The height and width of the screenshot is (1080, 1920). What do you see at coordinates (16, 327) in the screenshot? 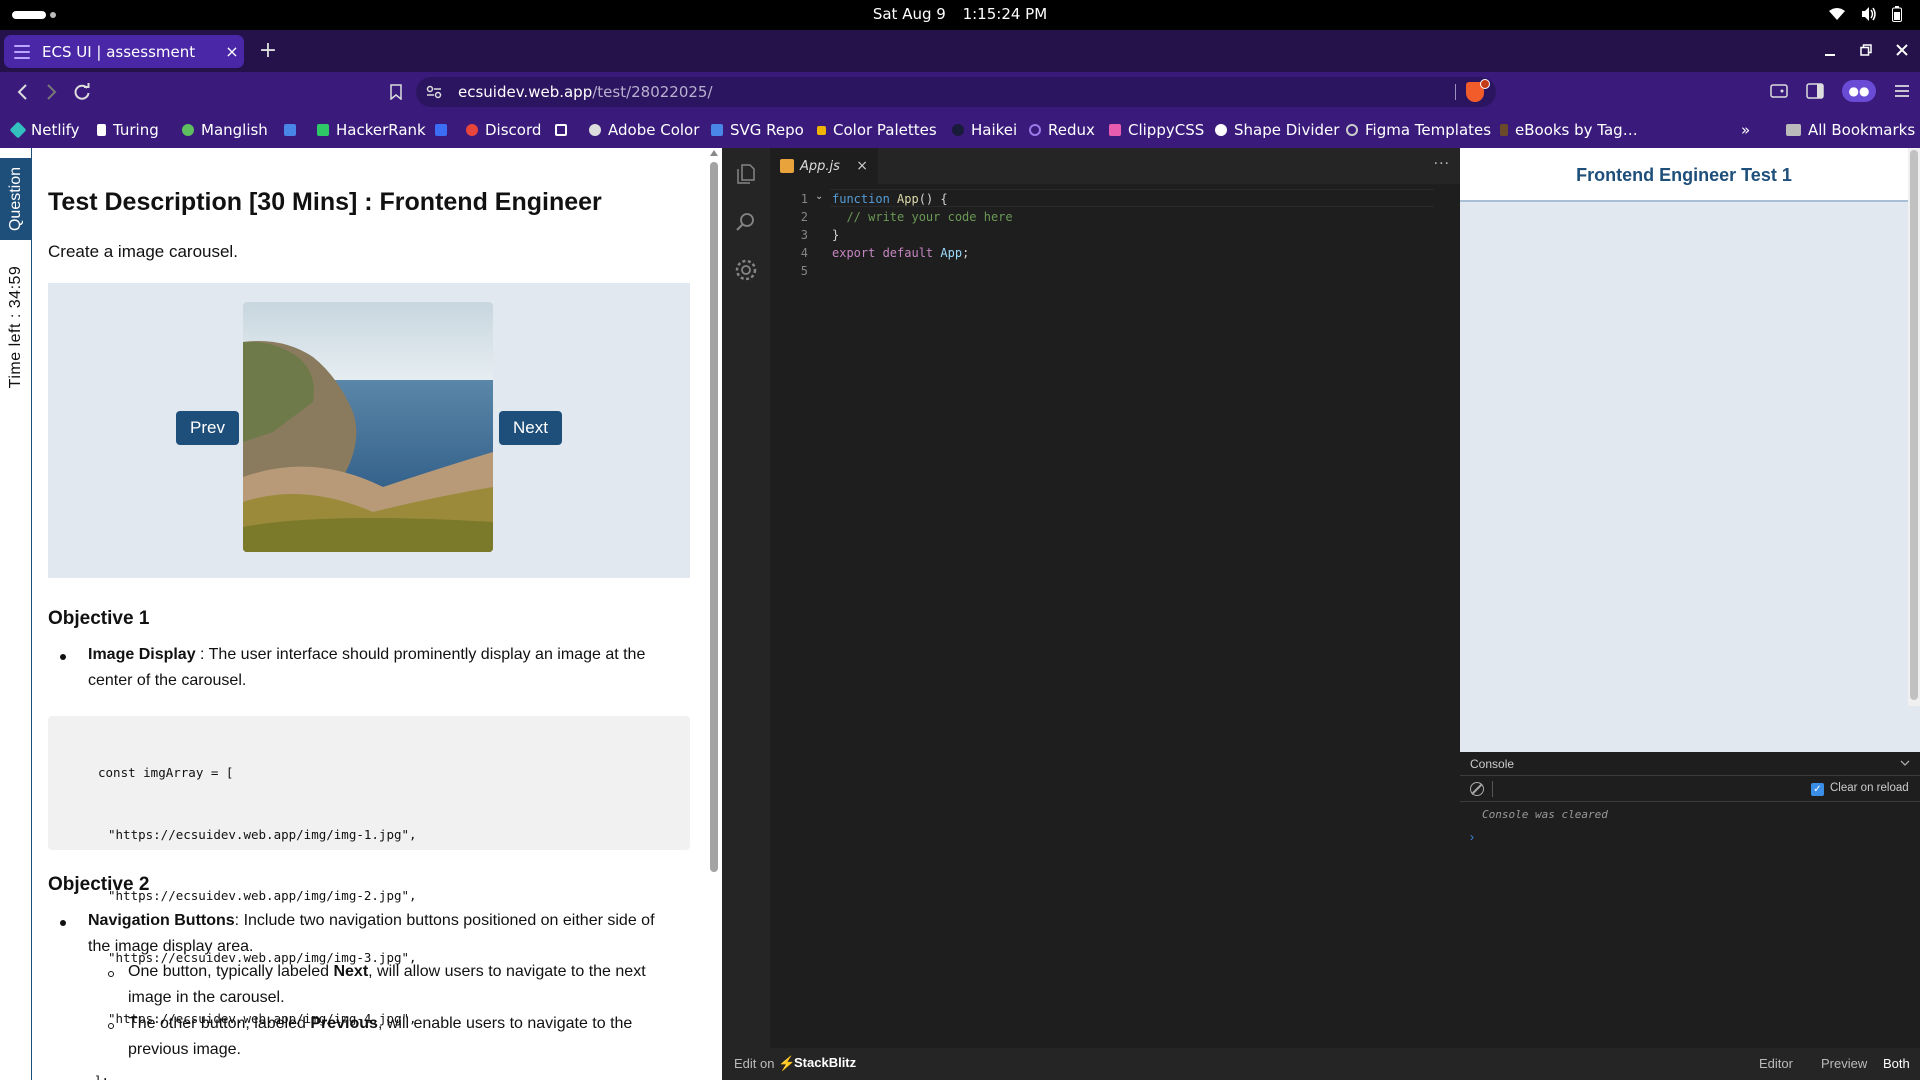
I see `timer: Time left : 34:59` at bounding box center [16, 327].